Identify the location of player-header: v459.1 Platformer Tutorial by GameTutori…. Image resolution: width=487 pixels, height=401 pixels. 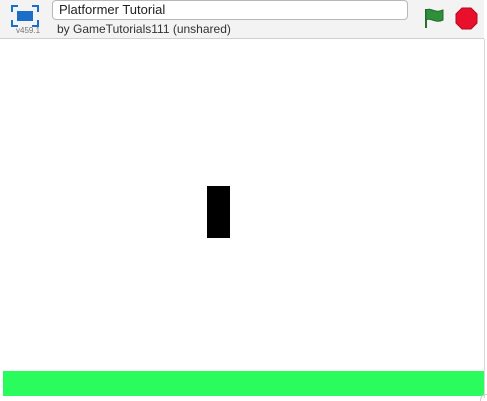
(242, 19).